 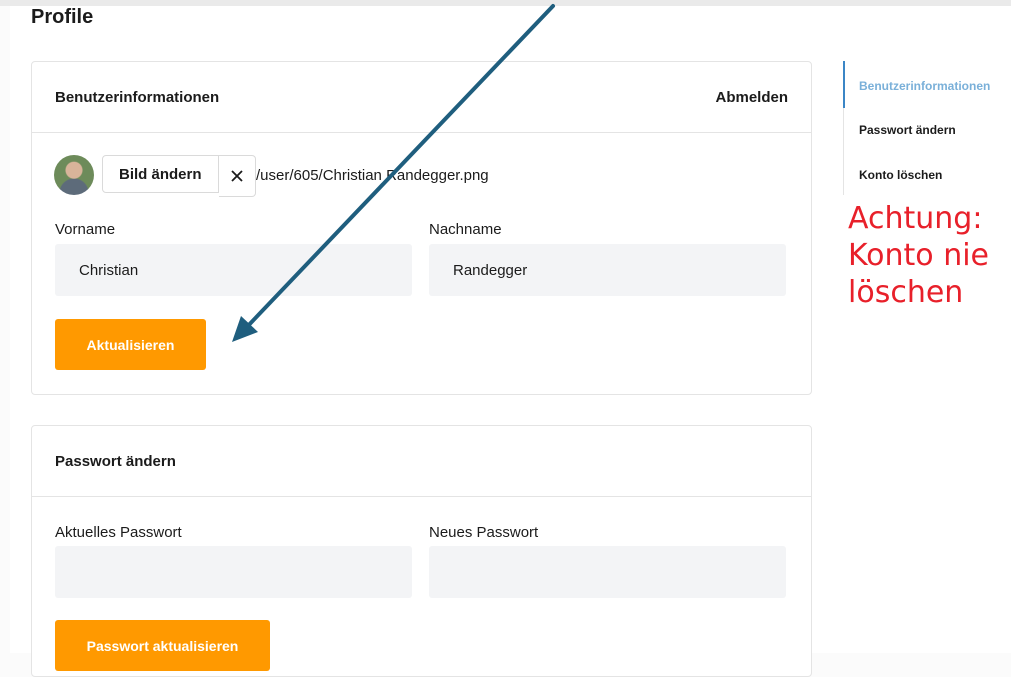 What do you see at coordinates (607, 572) in the screenshot?
I see `new-password-input` at bounding box center [607, 572].